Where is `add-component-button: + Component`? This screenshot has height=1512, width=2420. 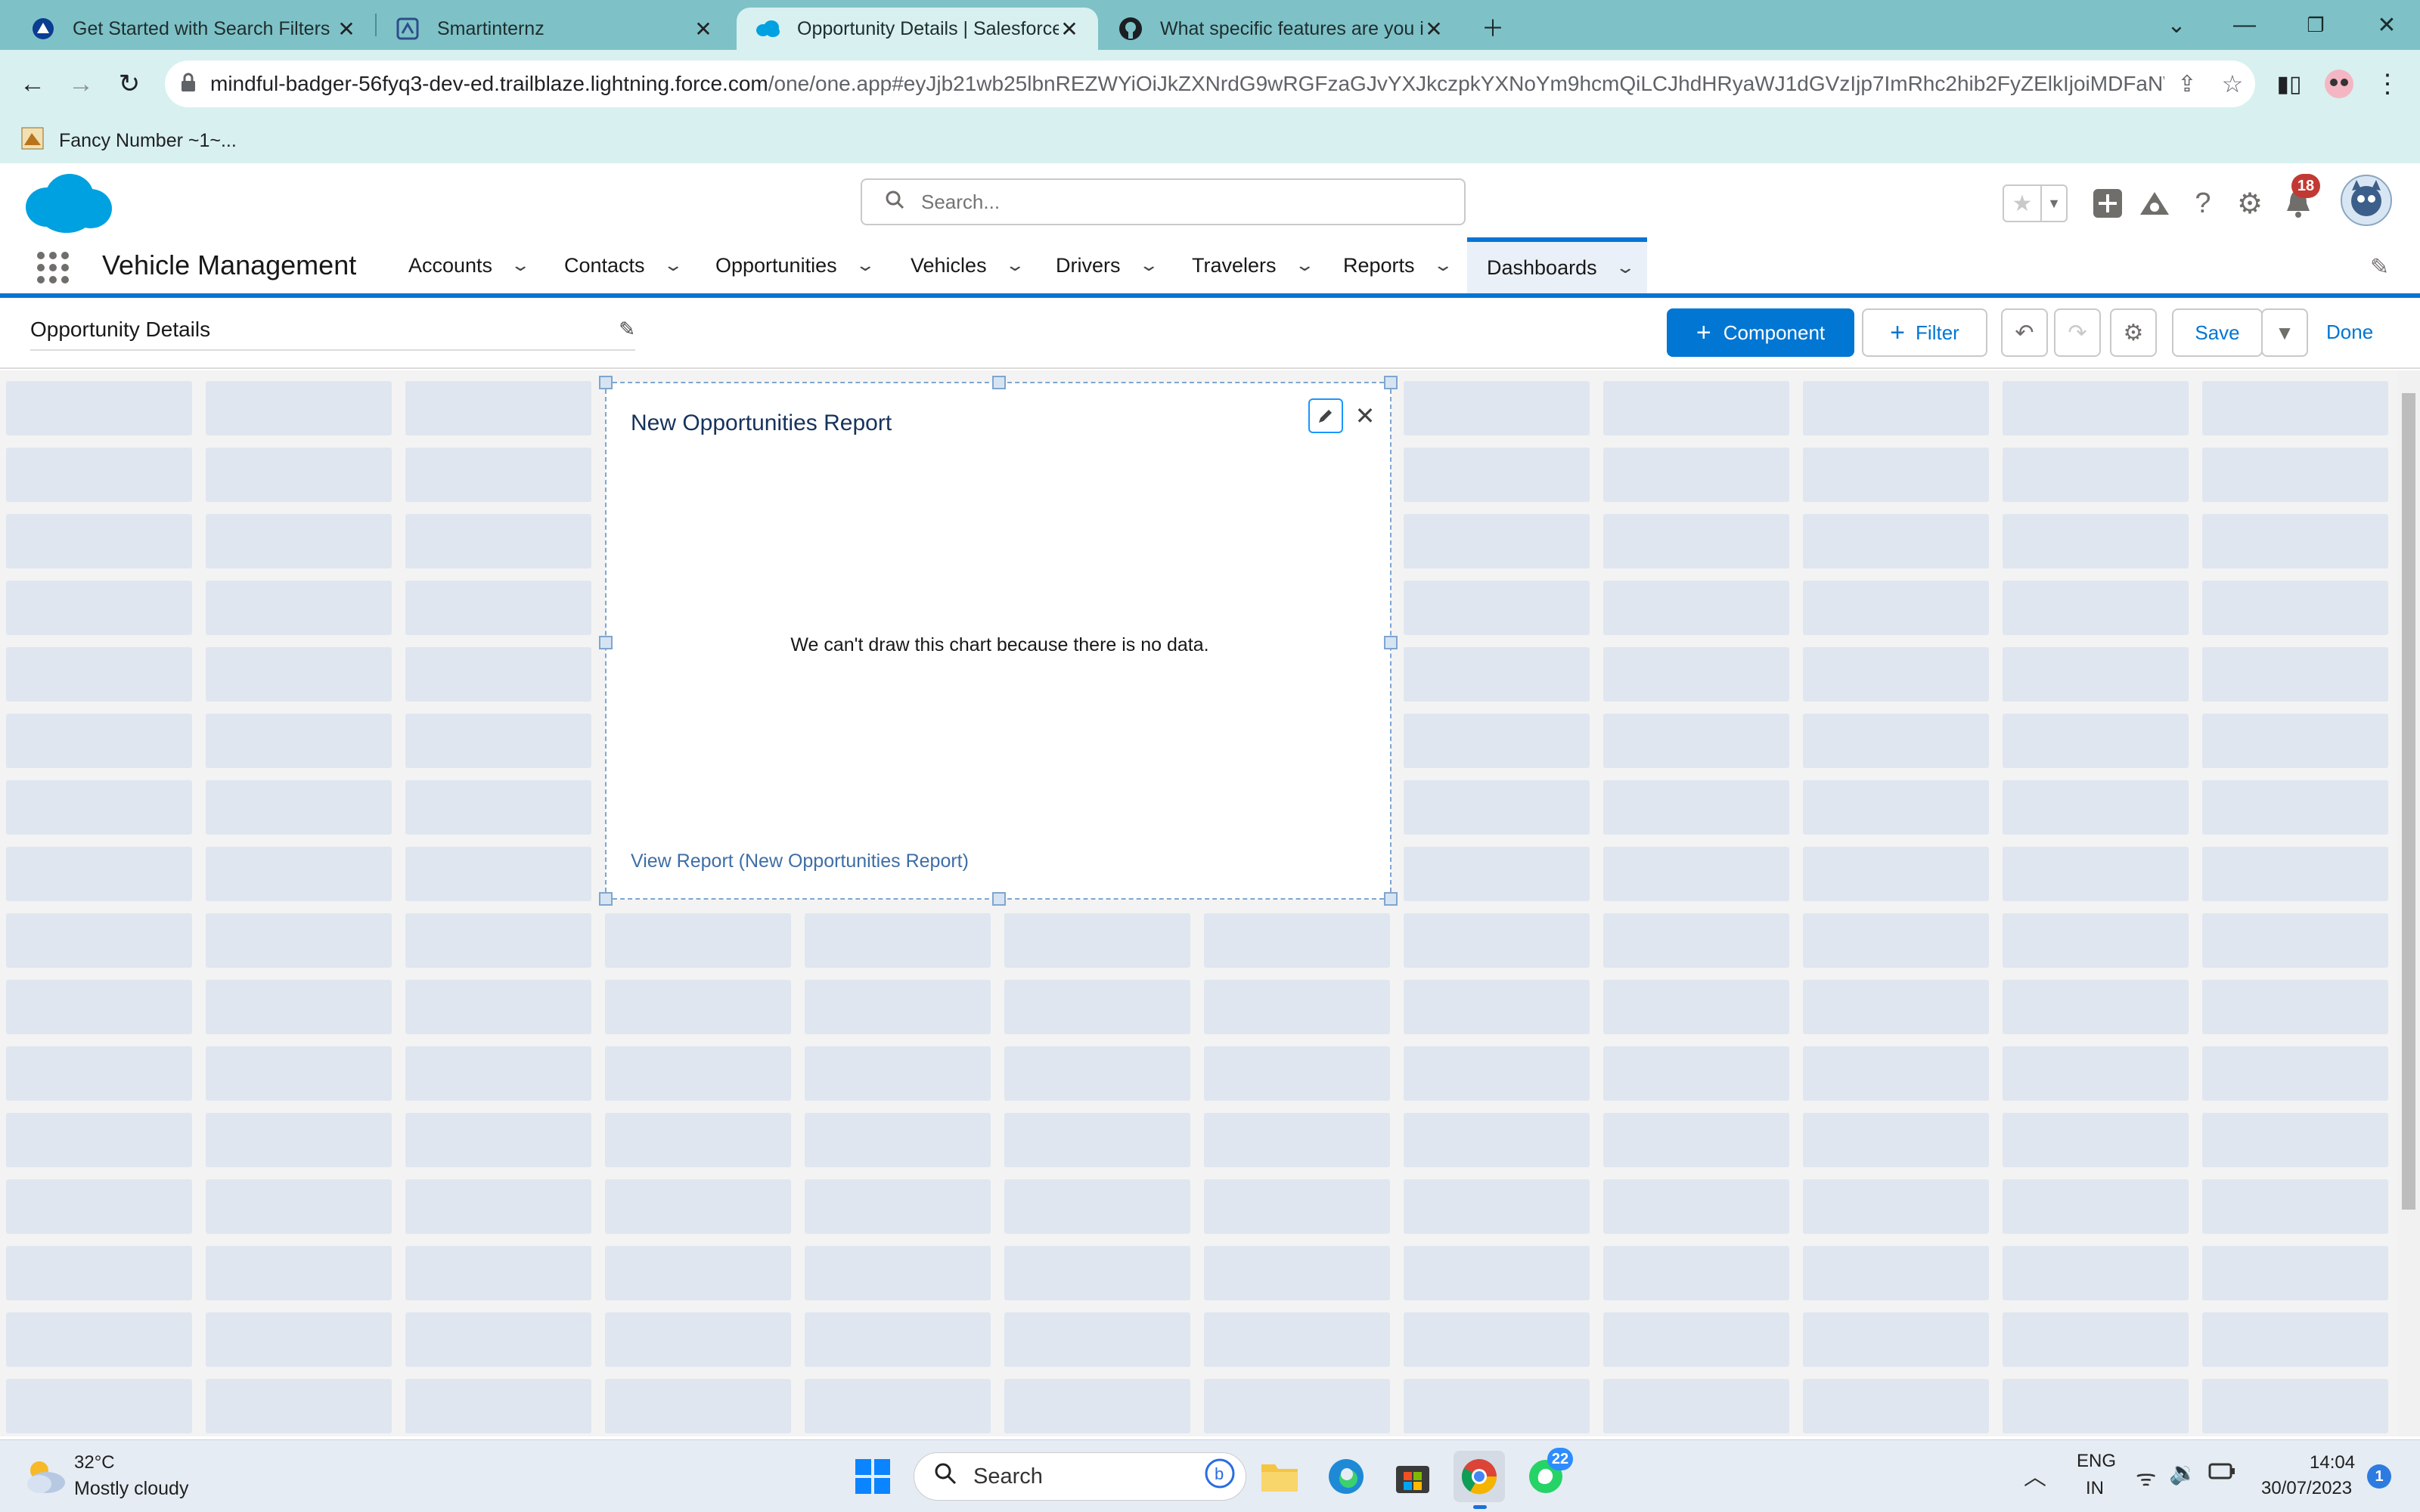 add-component-button: + Component is located at coordinates (1760, 332).